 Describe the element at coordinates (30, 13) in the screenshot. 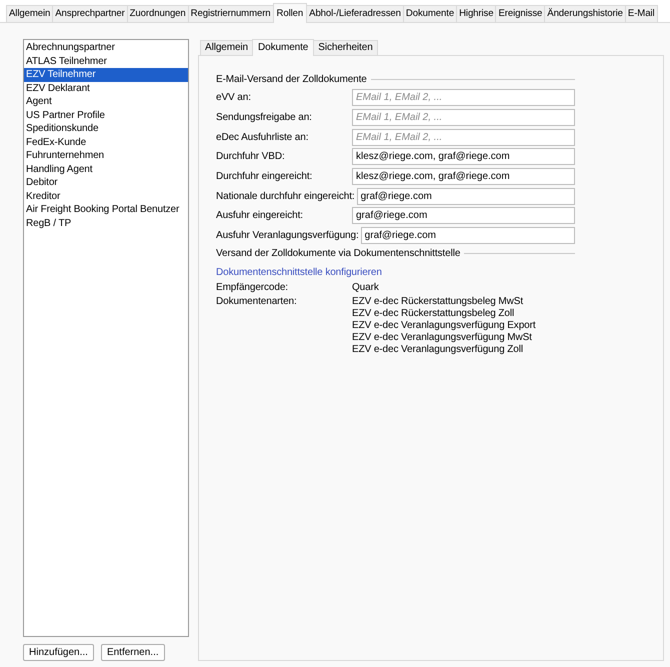

I see `tab: Allgemein` at that location.